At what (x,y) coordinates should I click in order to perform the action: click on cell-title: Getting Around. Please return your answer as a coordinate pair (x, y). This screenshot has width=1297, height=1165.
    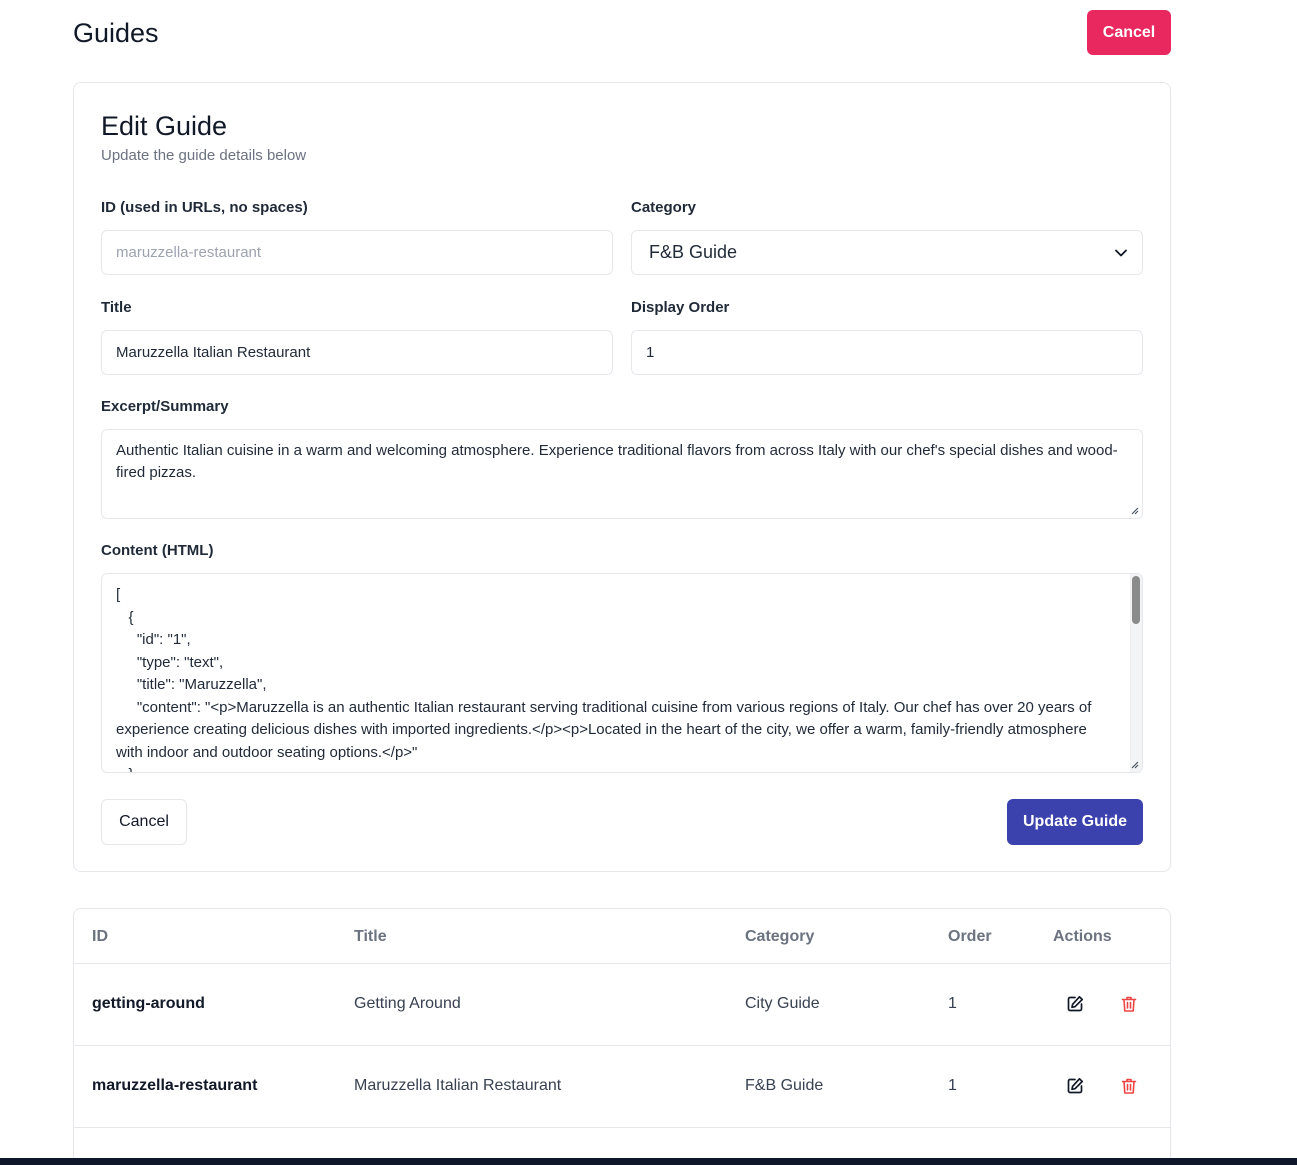
    Looking at the image, I should click on (407, 1003).